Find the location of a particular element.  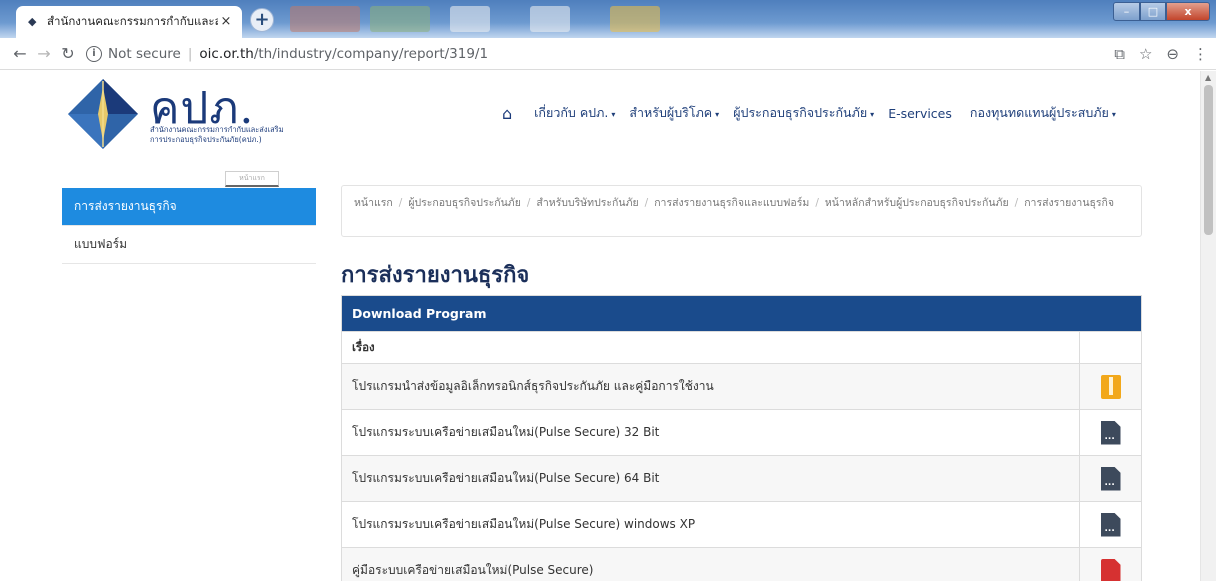

page-scrollbar: ▲ is located at coordinates (1208, 326).